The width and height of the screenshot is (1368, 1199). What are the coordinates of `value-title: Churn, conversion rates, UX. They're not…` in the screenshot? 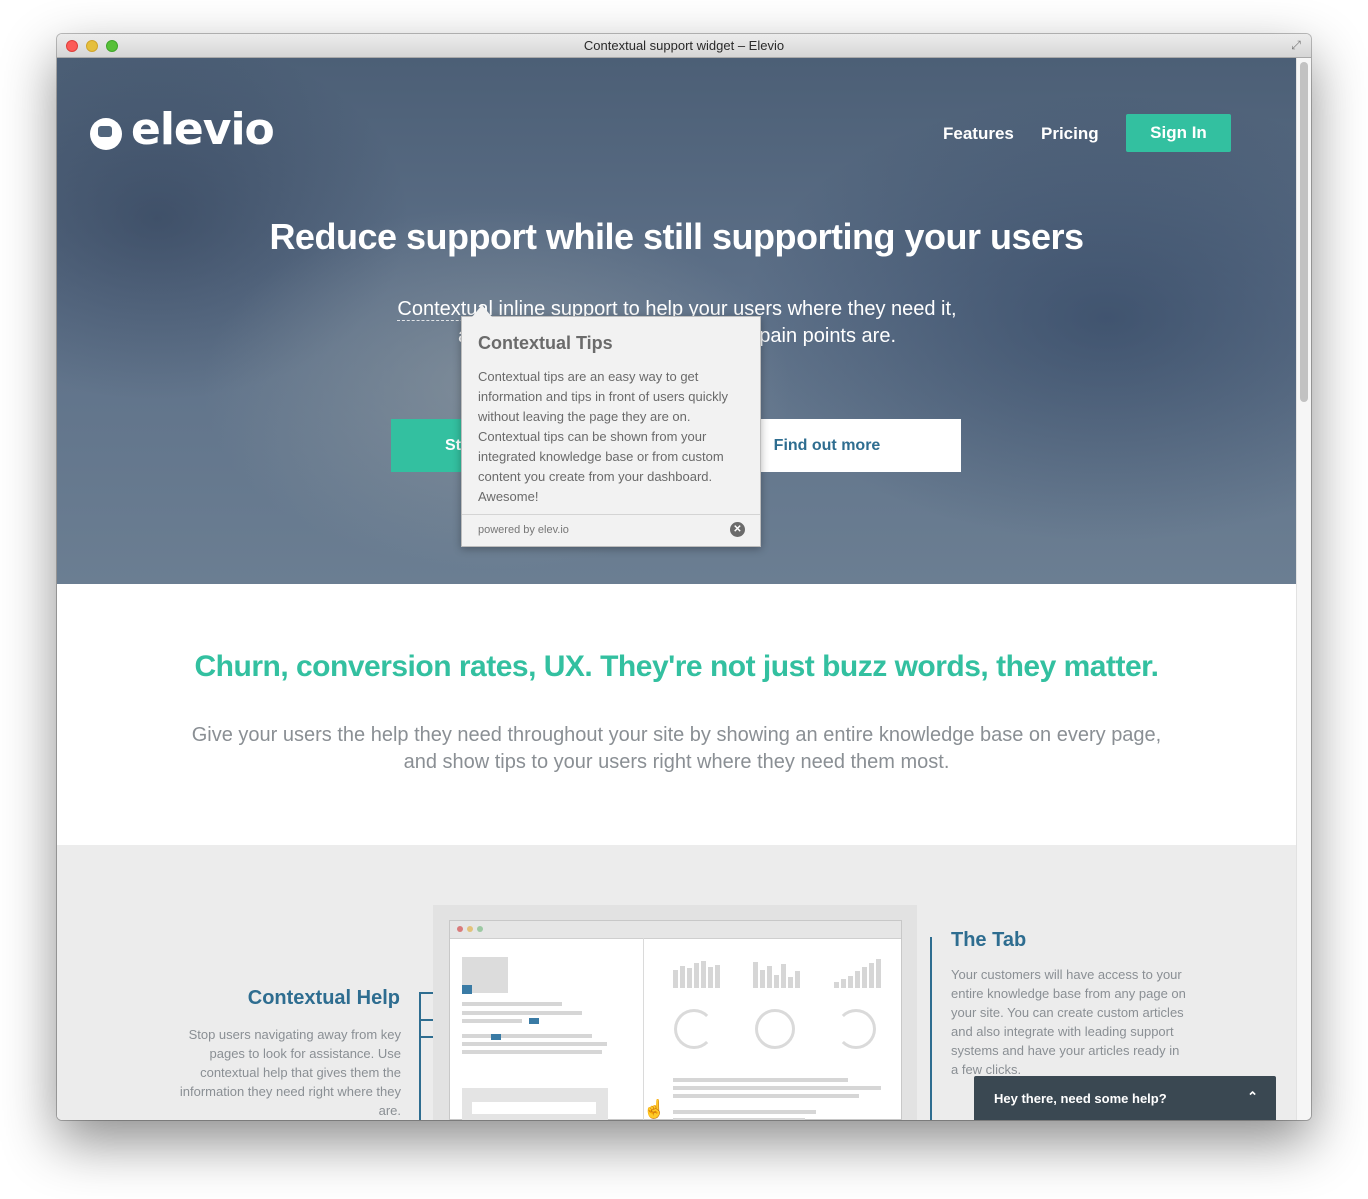 It's located at (677, 666).